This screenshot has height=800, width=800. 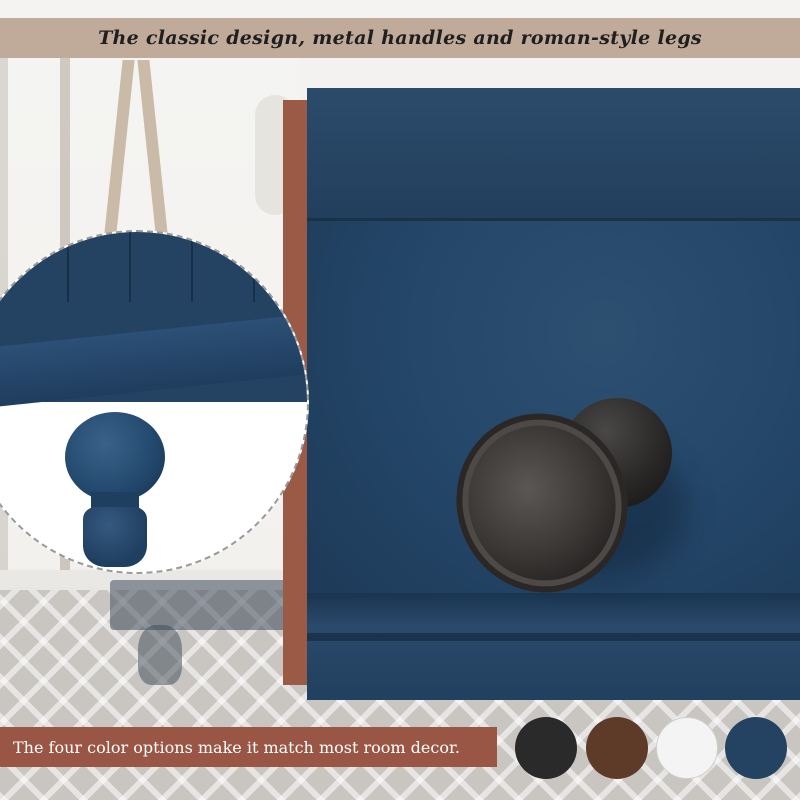 What do you see at coordinates (756, 748) in the screenshot?
I see `color-swatch-navy` at bounding box center [756, 748].